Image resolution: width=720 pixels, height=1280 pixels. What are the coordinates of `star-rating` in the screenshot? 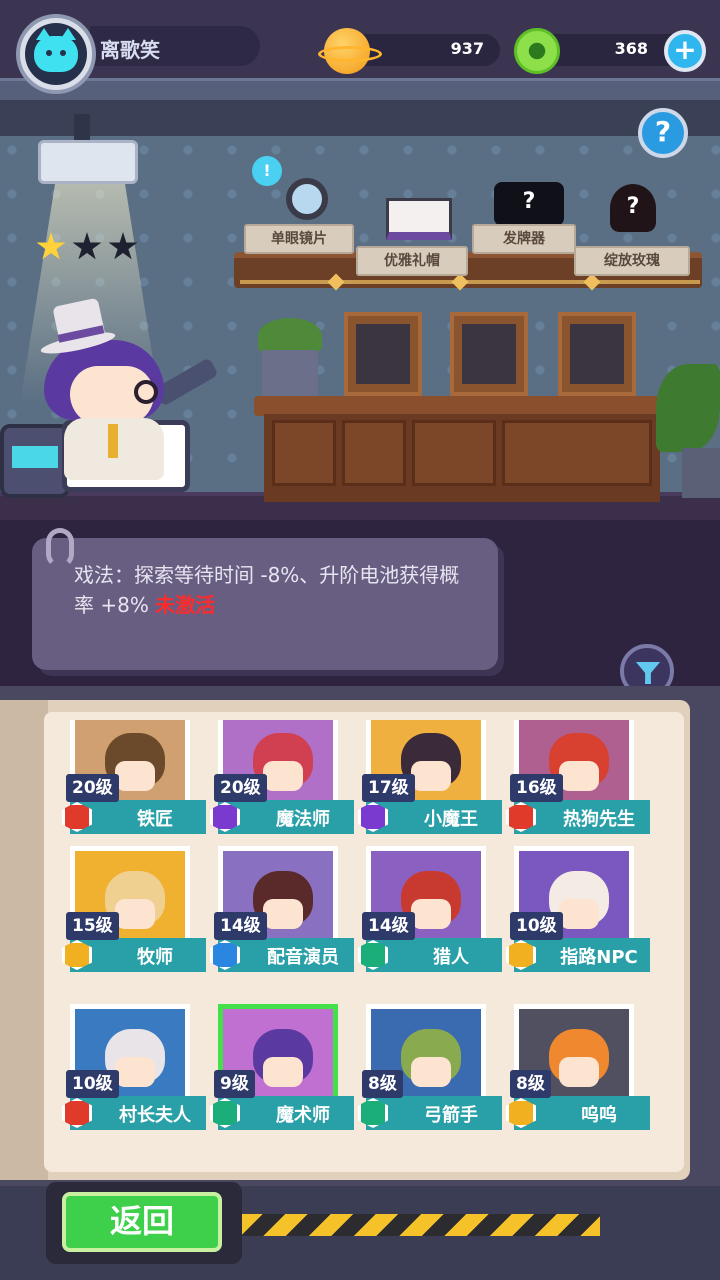 It's located at (87, 247).